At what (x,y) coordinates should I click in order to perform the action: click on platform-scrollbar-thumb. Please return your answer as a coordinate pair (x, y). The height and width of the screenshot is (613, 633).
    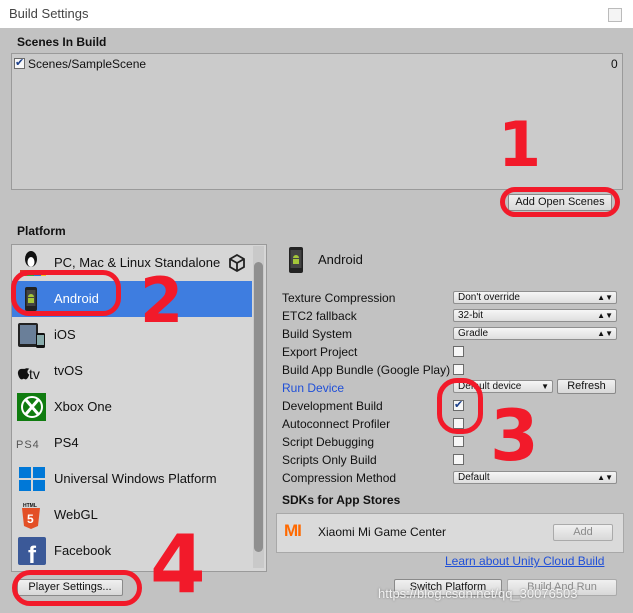
    Looking at the image, I should click on (258, 407).